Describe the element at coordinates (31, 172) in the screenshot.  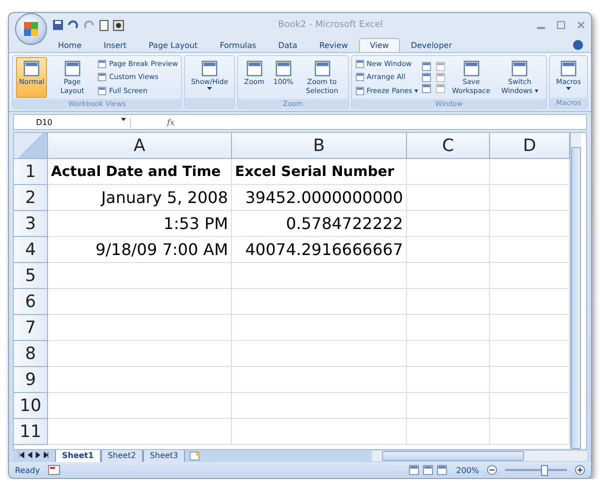
I see `row-header: 1` at that location.